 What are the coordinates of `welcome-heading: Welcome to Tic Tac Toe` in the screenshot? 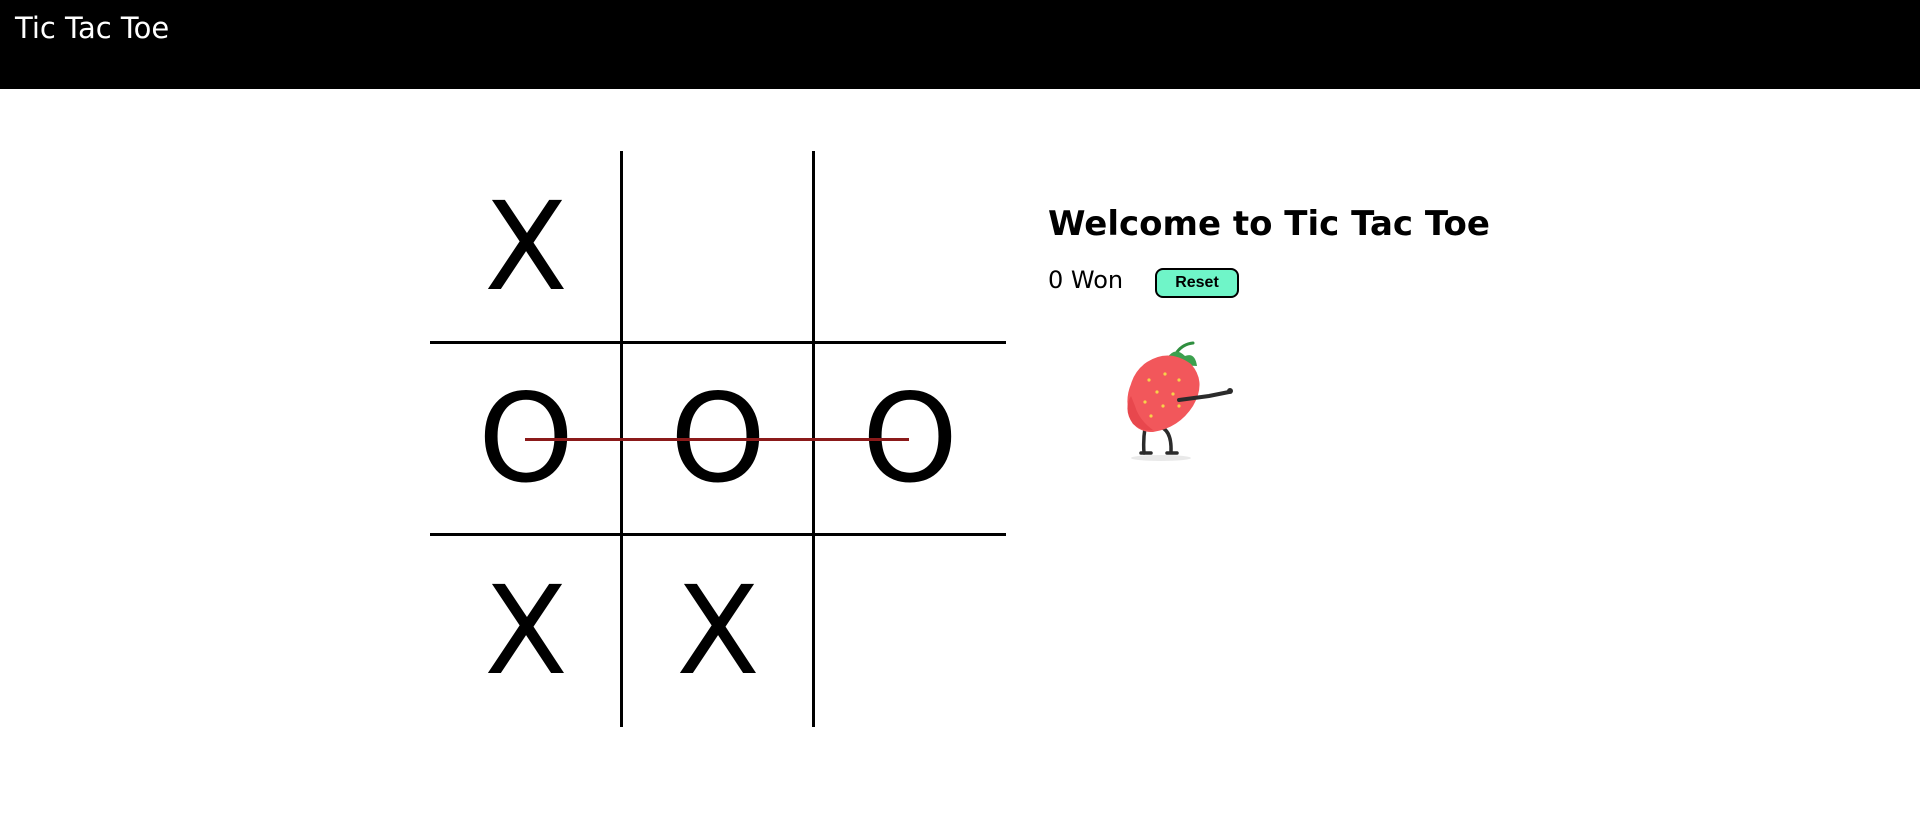 It's located at (1269, 224).